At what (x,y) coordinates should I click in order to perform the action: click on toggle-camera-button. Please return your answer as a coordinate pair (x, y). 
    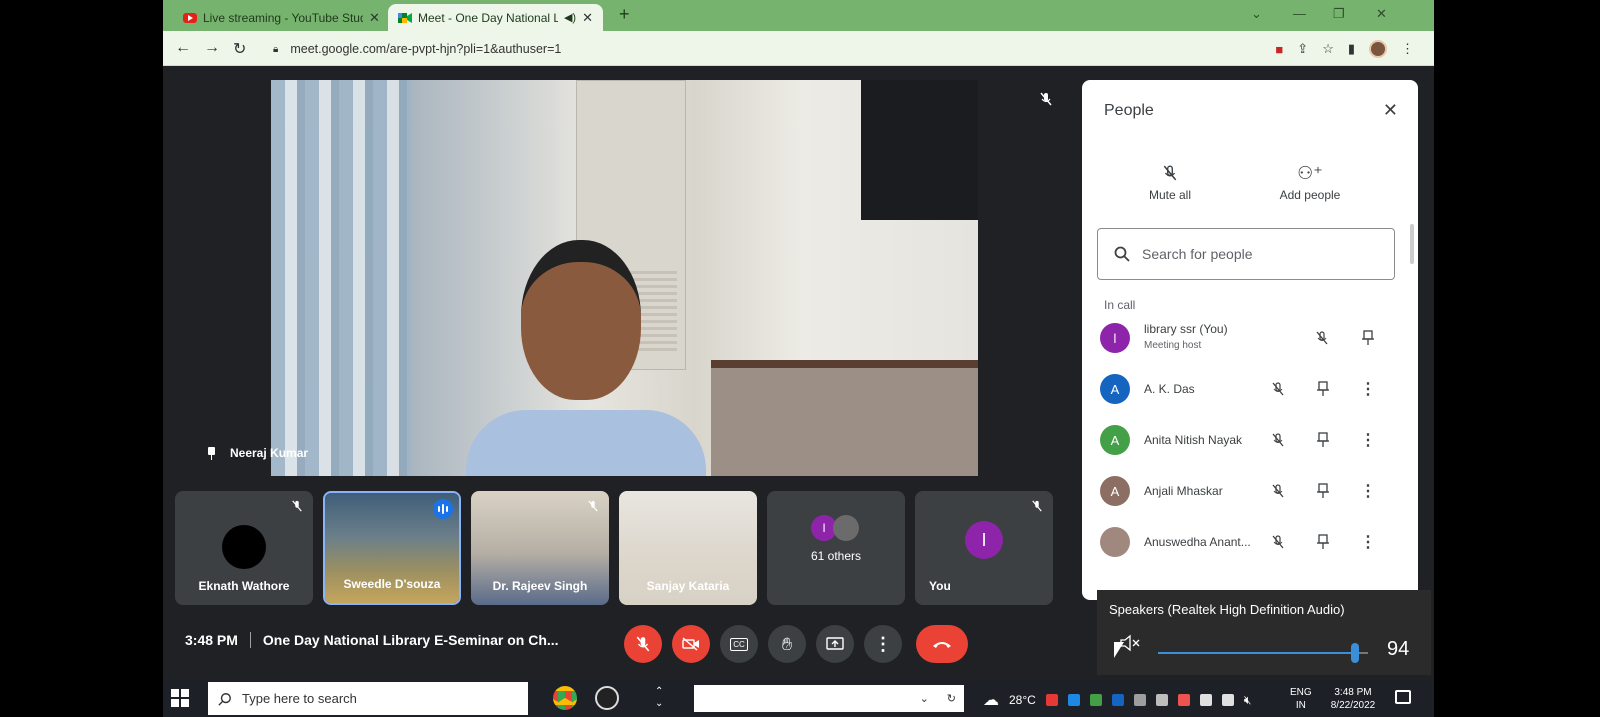
    Looking at the image, I should click on (691, 644).